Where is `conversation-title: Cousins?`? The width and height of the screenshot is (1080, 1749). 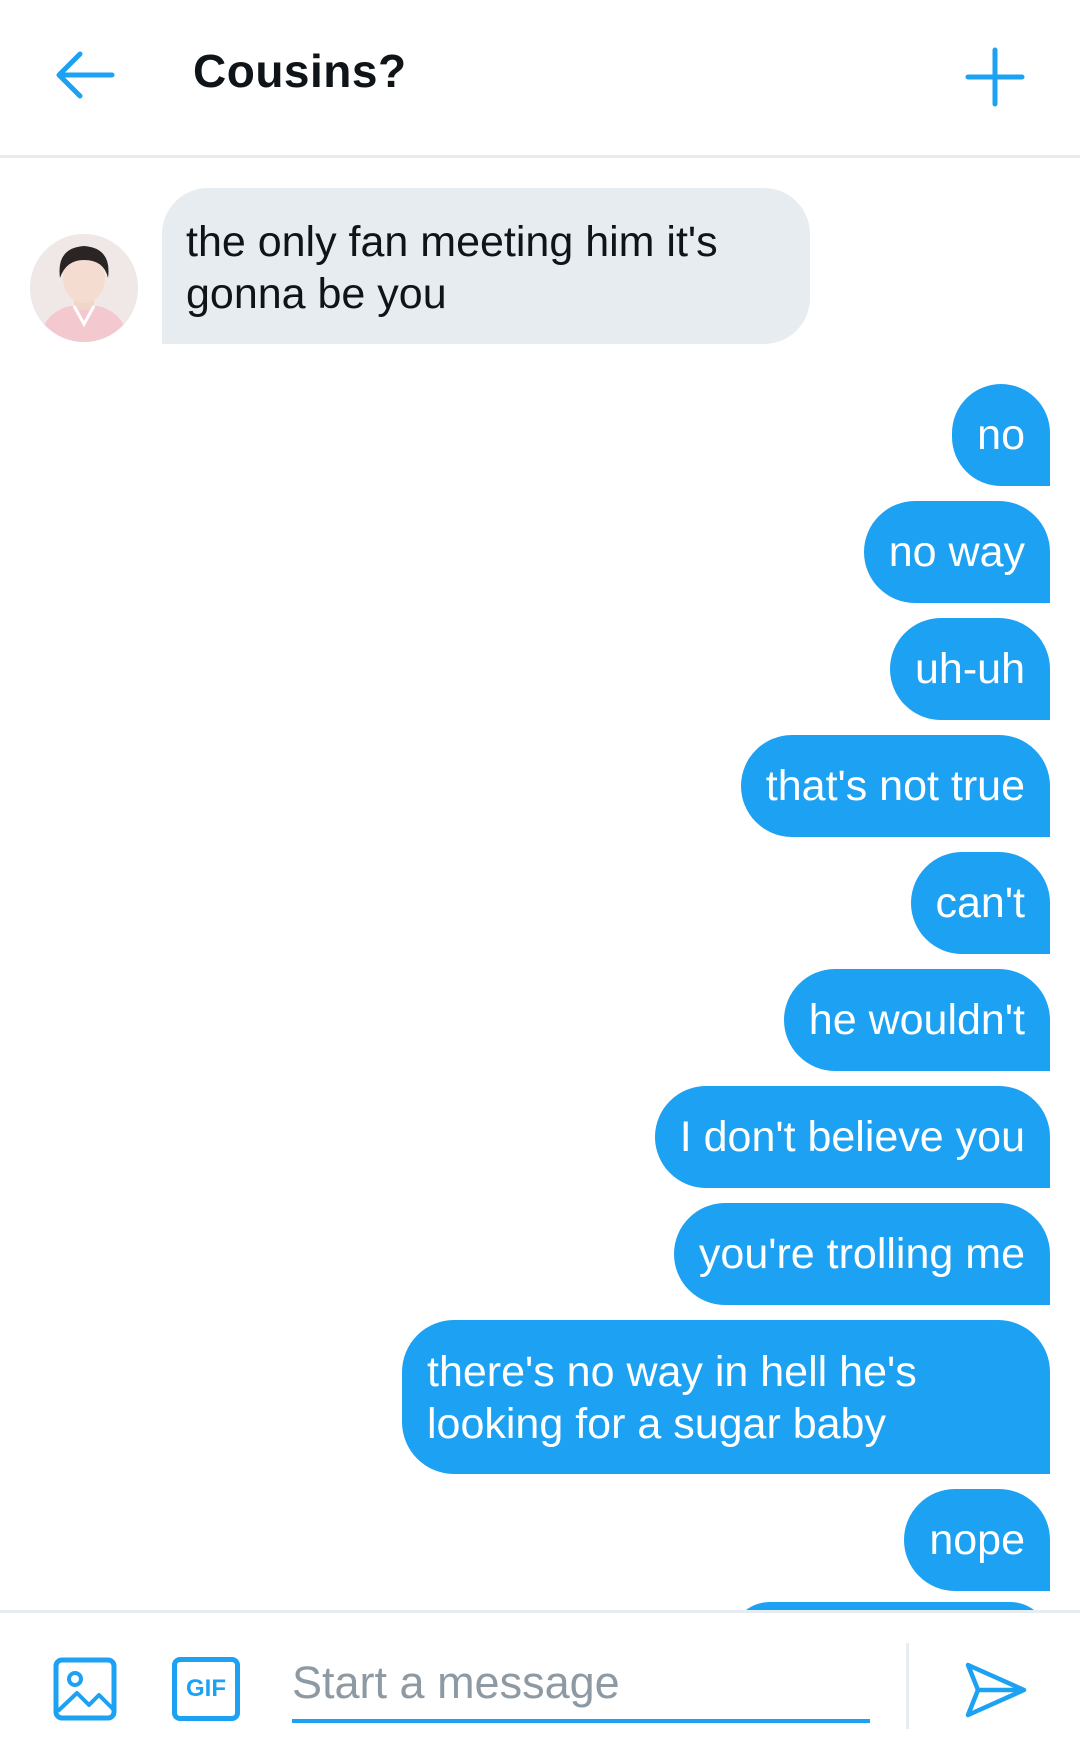 conversation-title: Cousins? is located at coordinates (300, 71).